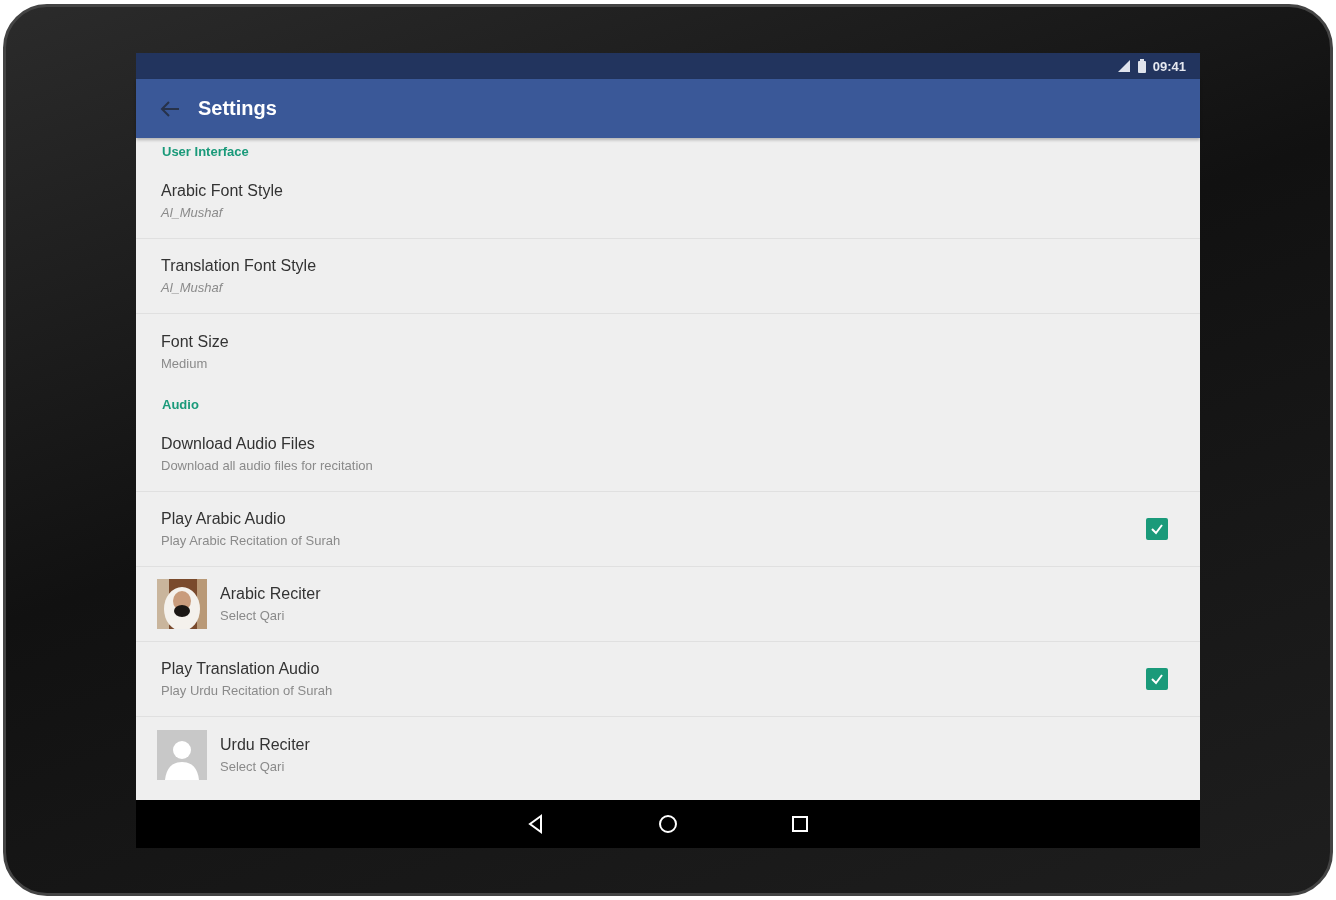 This screenshot has width=1336, height=900. Describe the element at coordinates (668, 201) in the screenshot. I see `settings-item: Arabic Font Style Al_Mushaf` at that location.